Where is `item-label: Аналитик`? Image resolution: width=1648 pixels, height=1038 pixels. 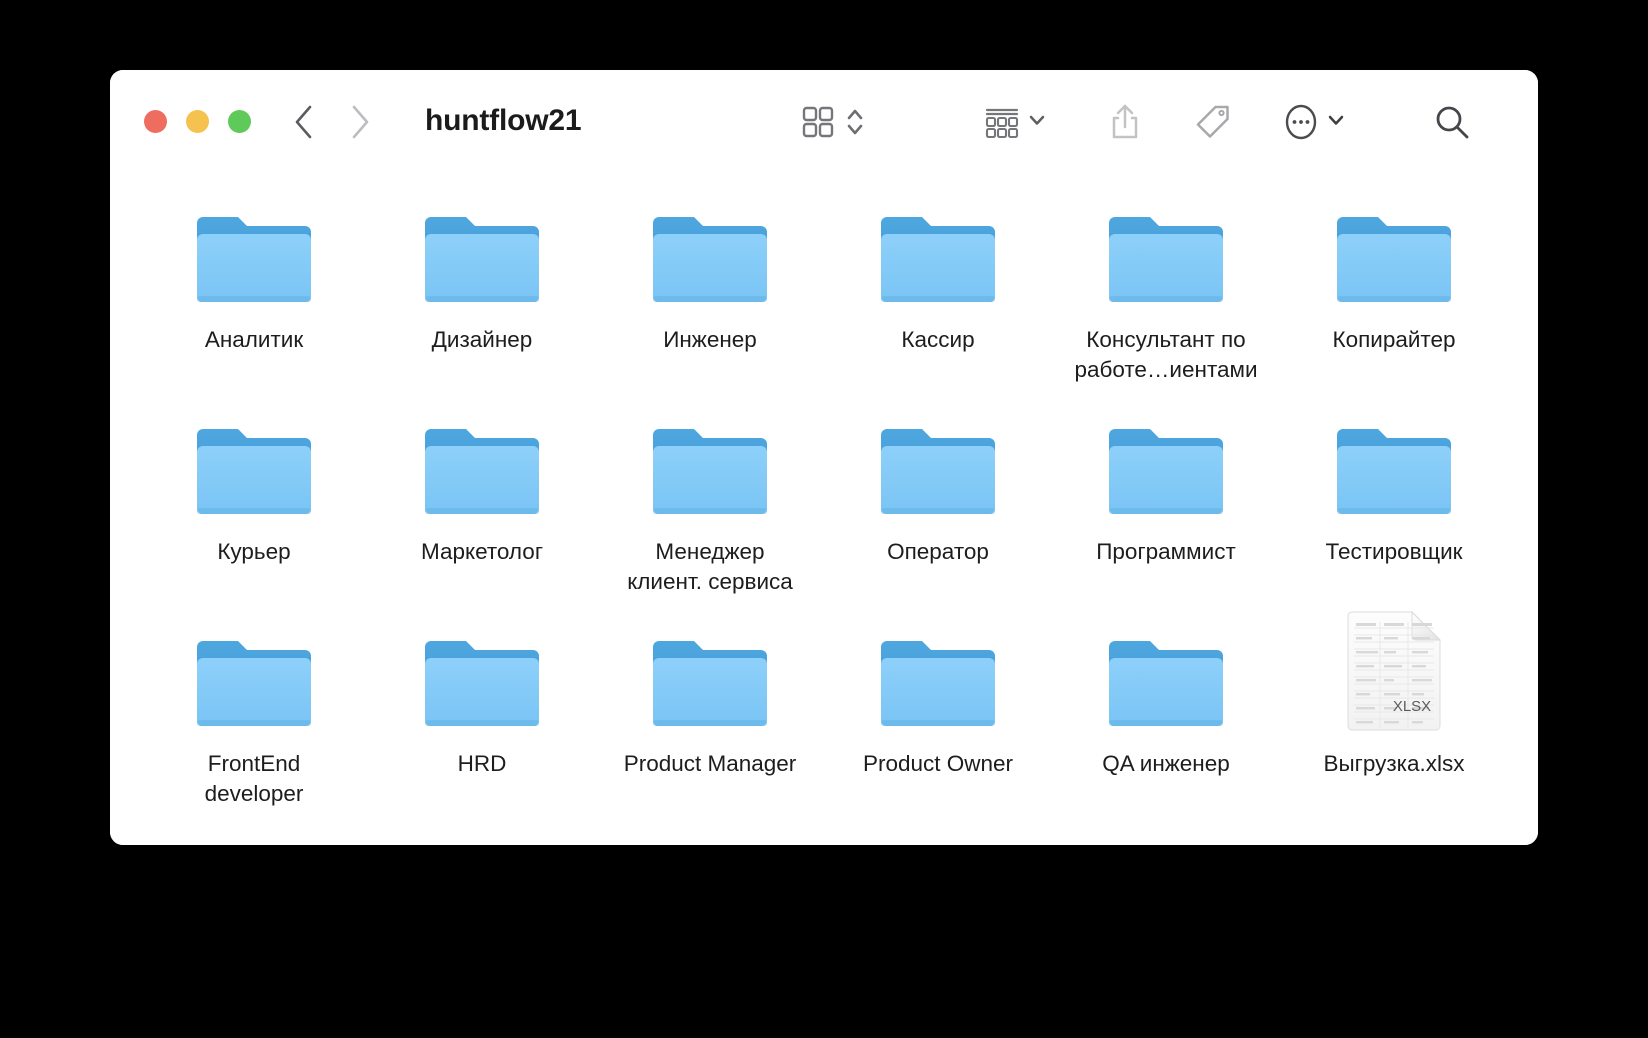
item-label: Аналитик is located at coordinates (254, 339).